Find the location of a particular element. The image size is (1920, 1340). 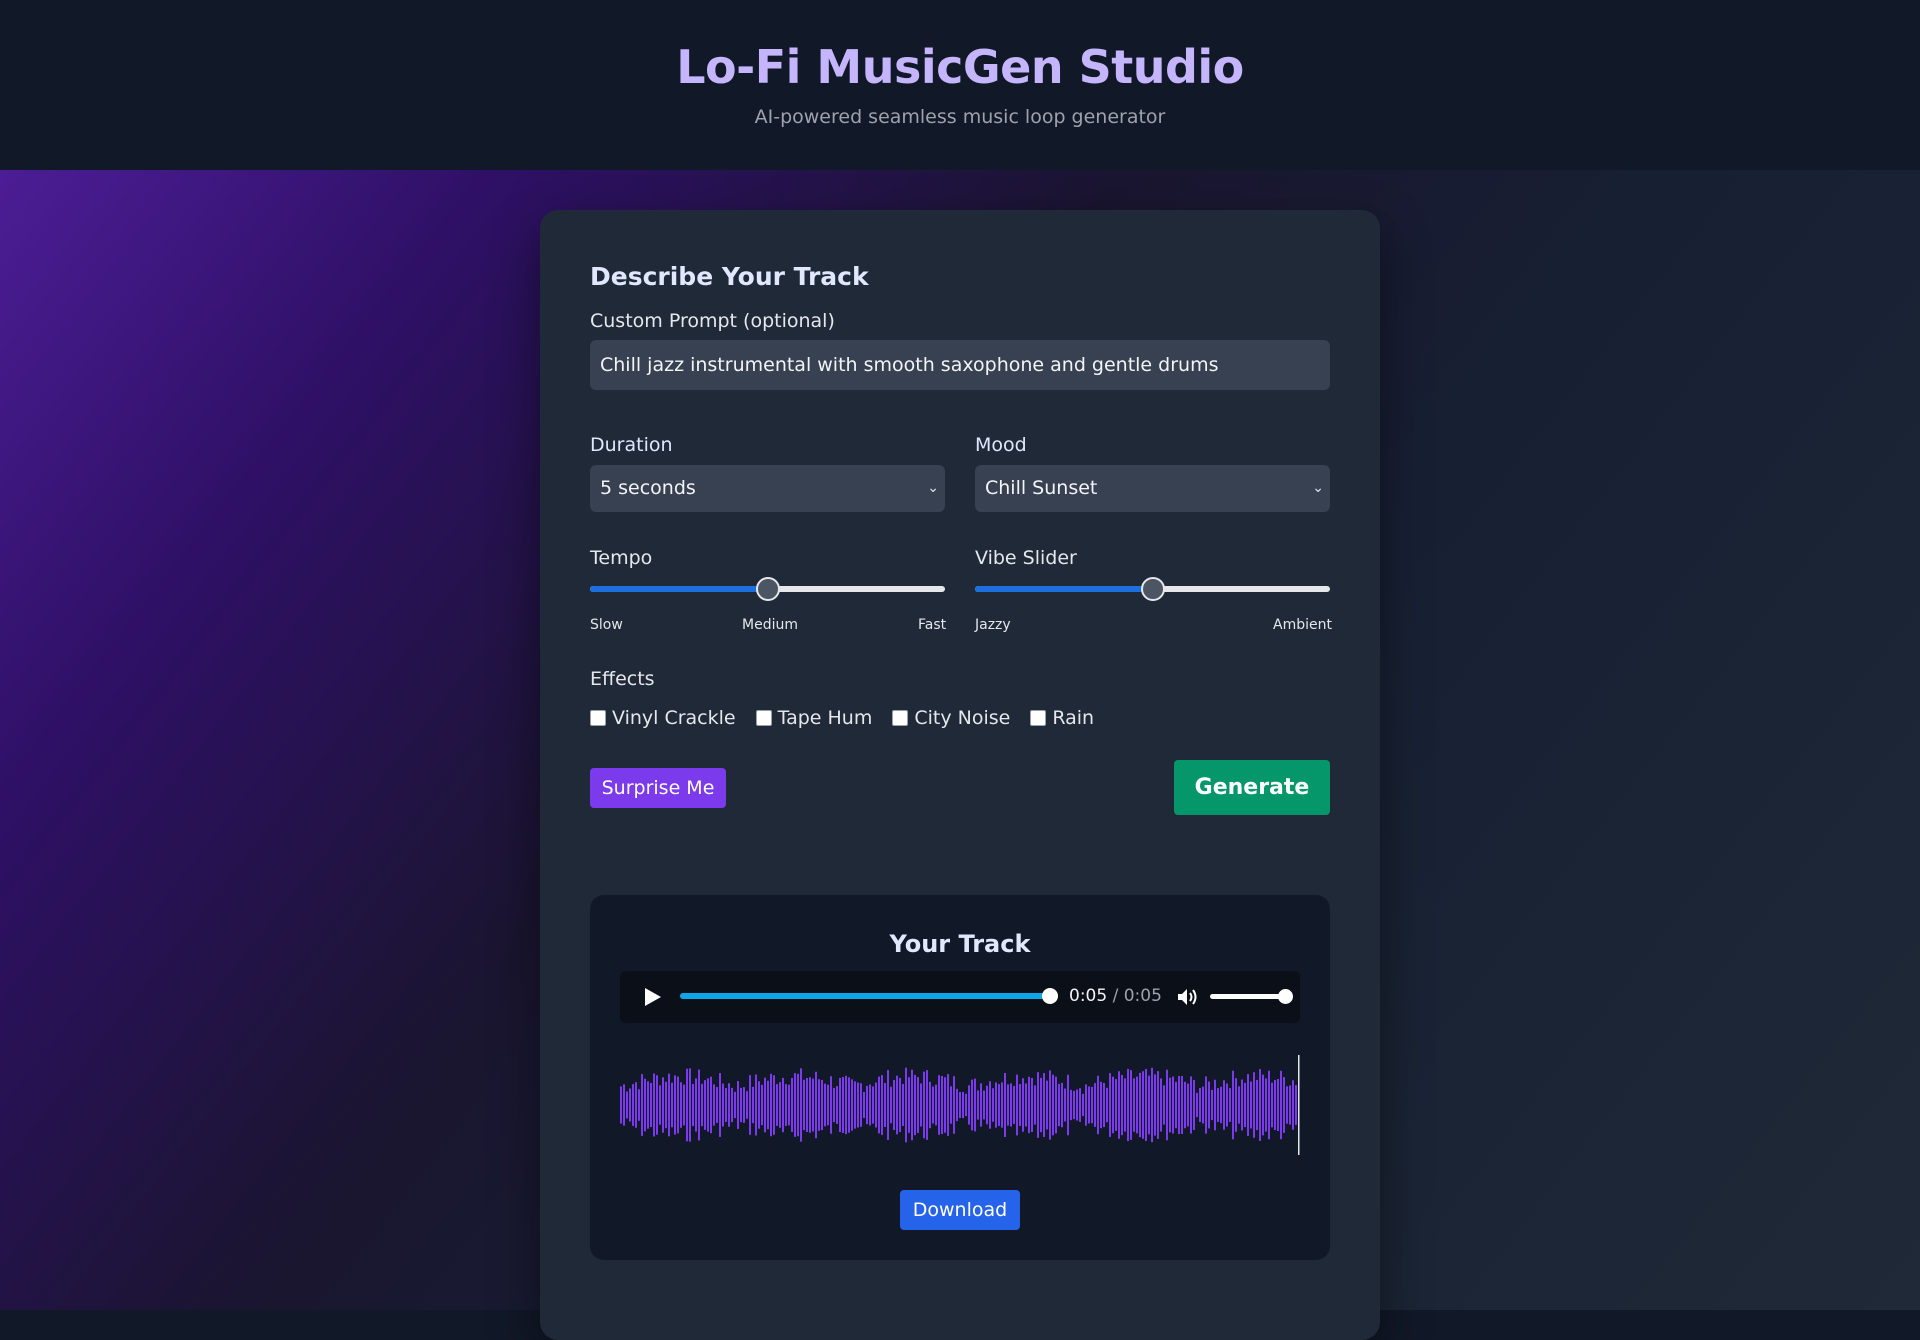

volume-knob is located at coordinates (1285, 996).